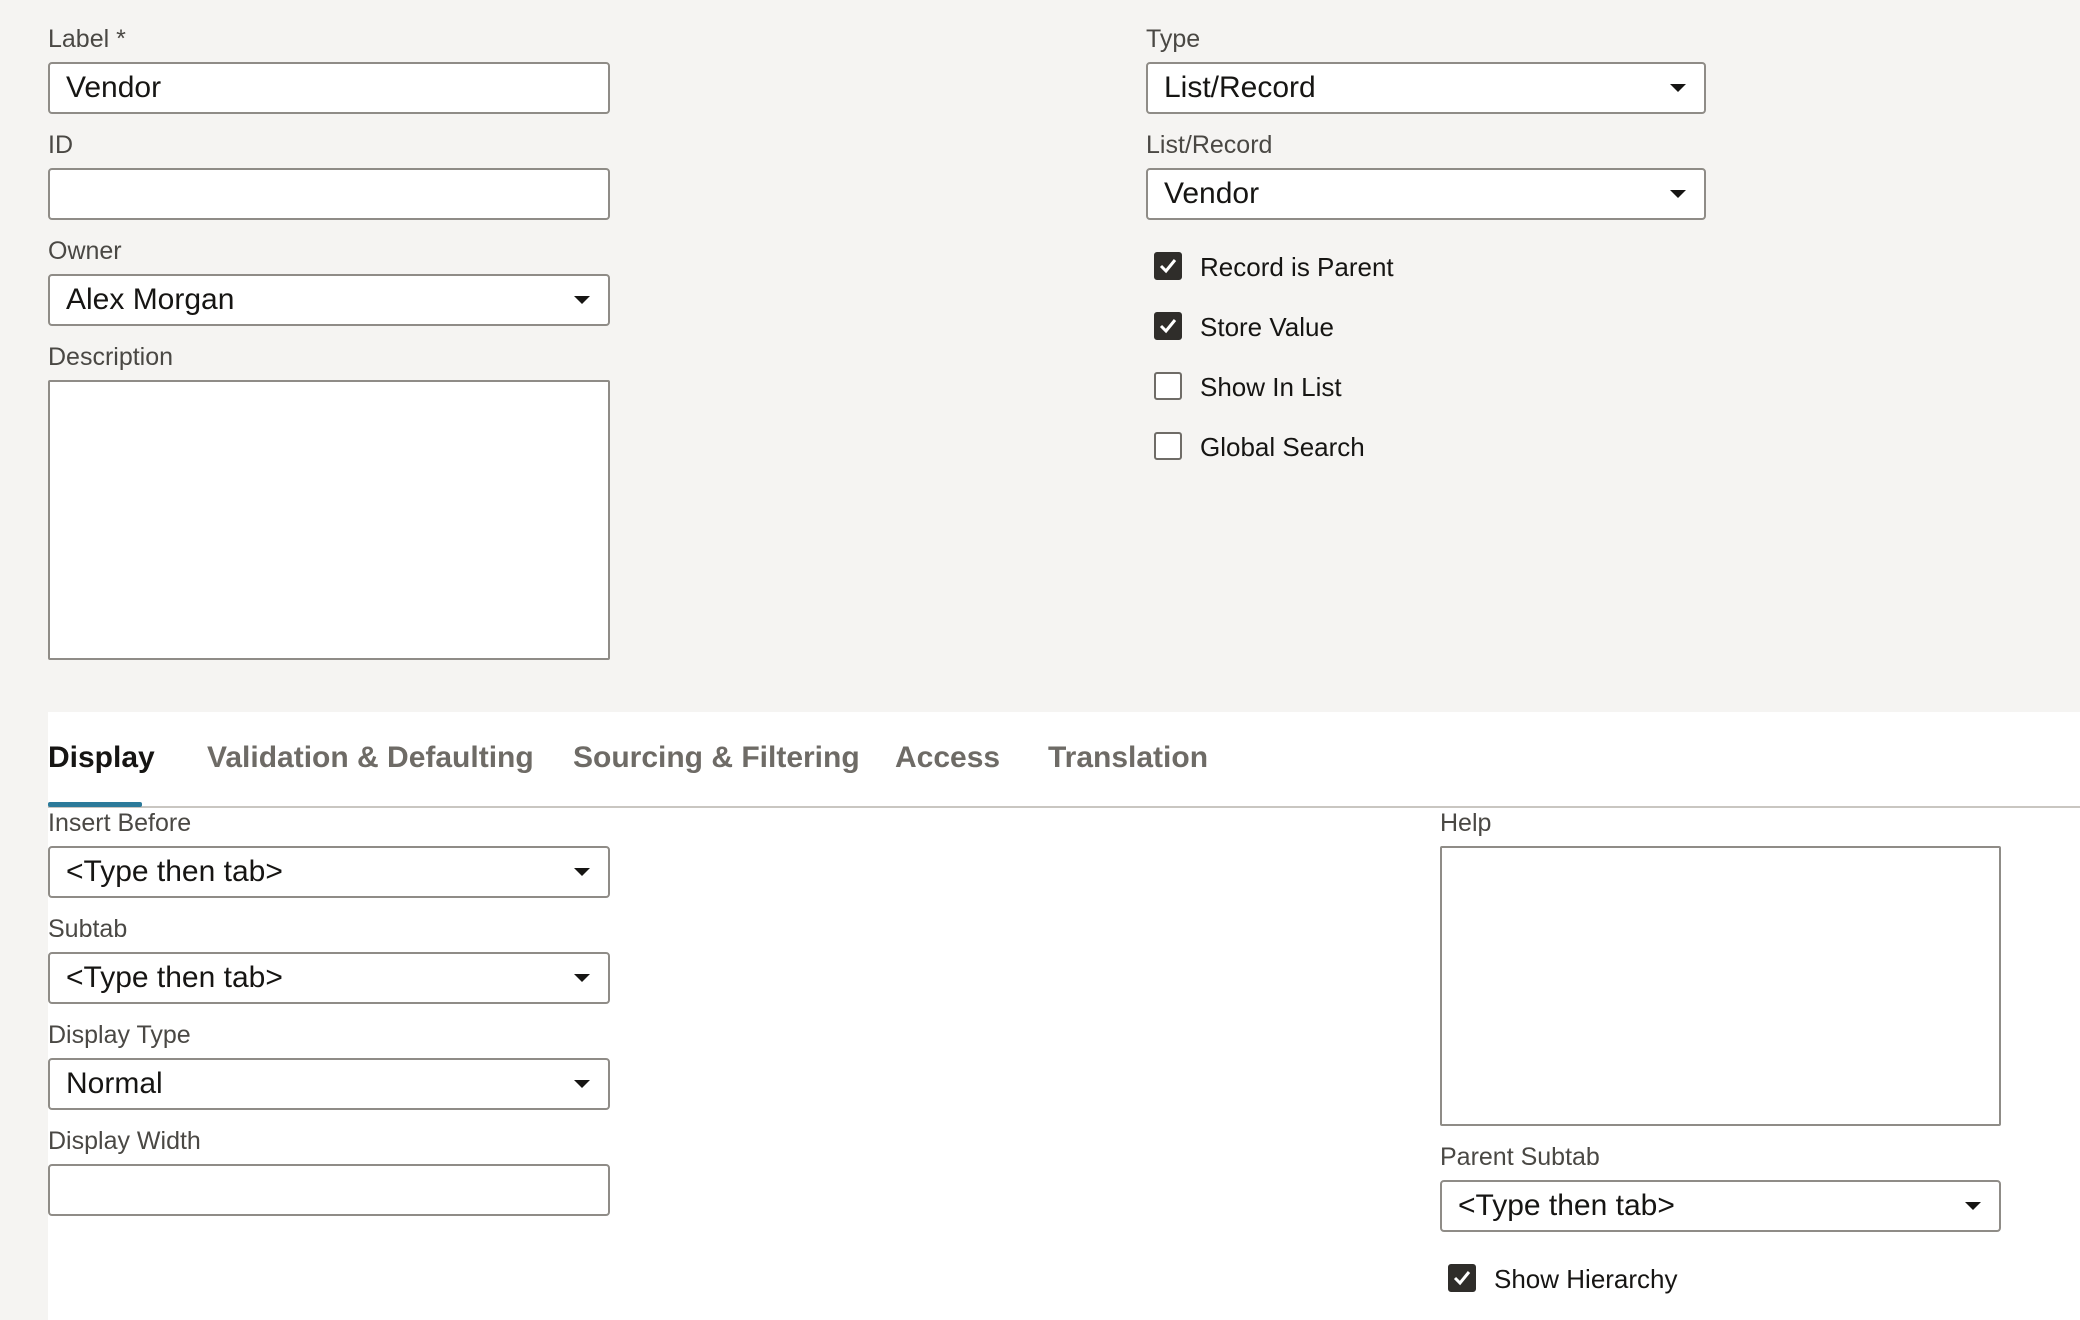 This screenshot has width=2080, height=1320. Describe the element at coordinates (101, 758) in the screenshot. I see `tab-display: Display` at that location.